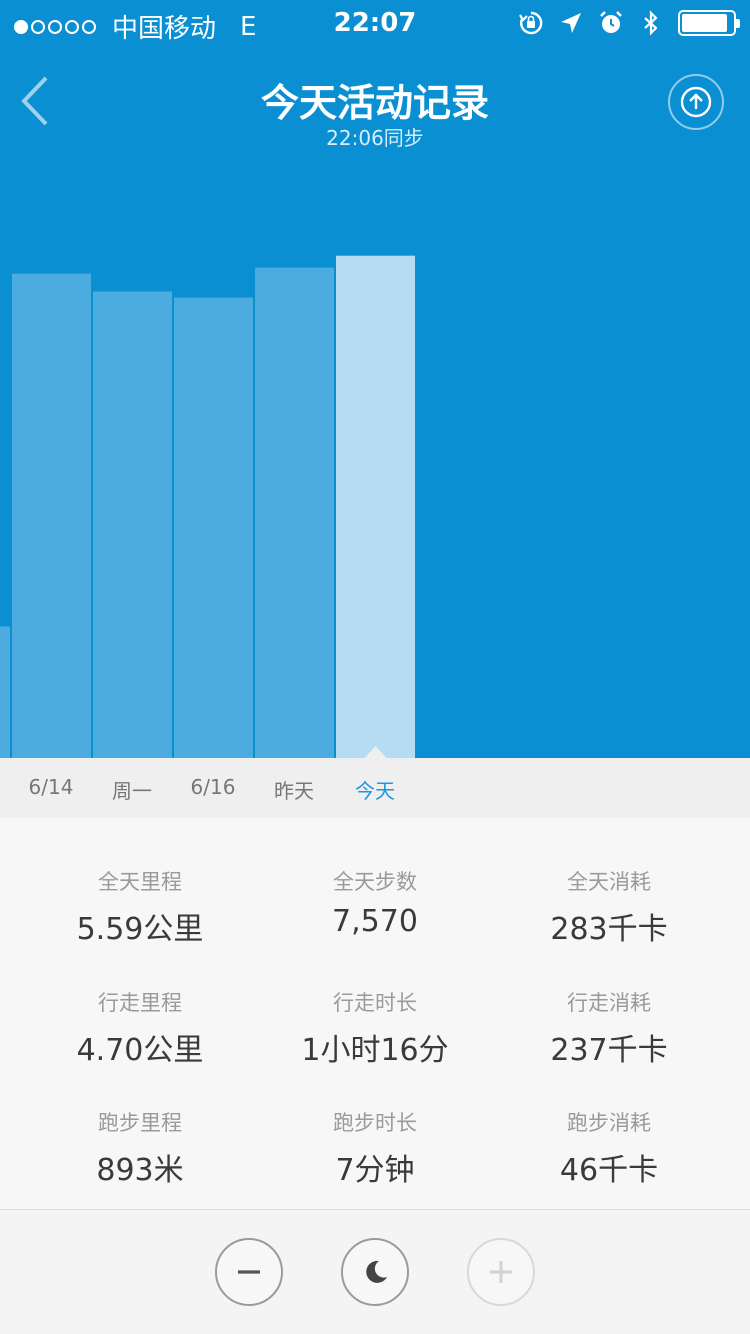 The image size is (750, 1334). I want to click on stat-label: 全天步数, so click(375, 882).